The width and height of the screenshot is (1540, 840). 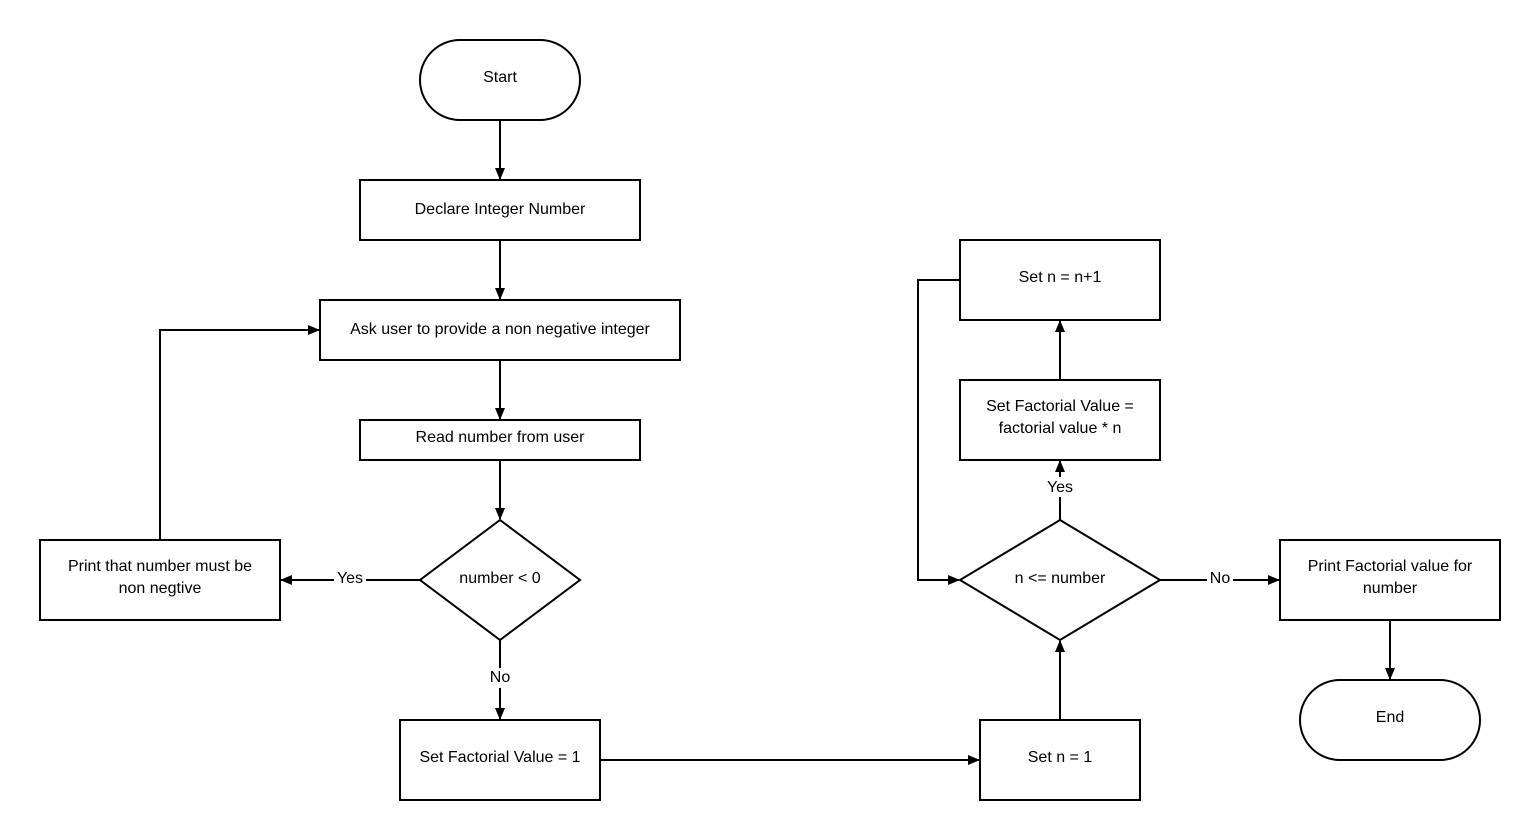 What do you see at coordinates (500, 677) in the screenshot?
I see `label-negative-no: No` at bounding box center [500, 677].